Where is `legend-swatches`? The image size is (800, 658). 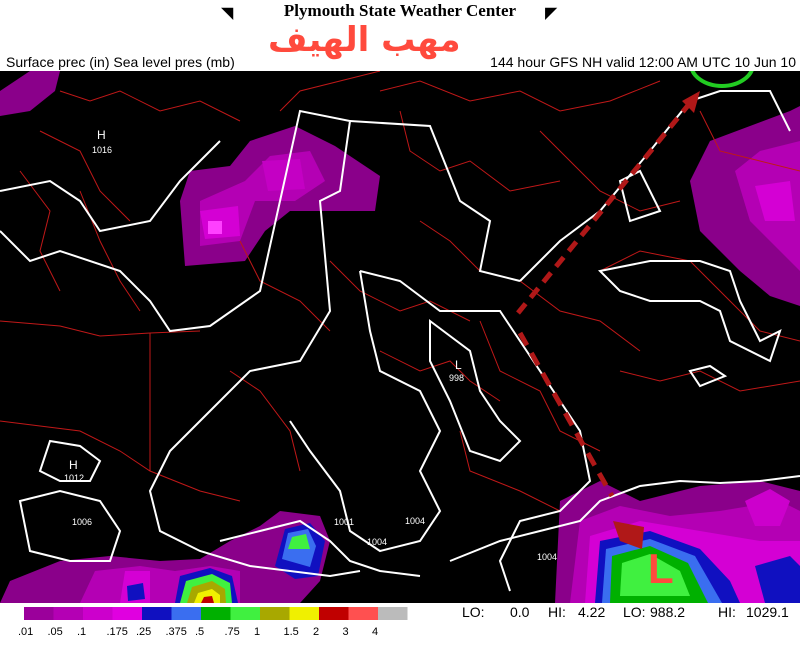
legend-swatches is located at coordinates (216, 613).